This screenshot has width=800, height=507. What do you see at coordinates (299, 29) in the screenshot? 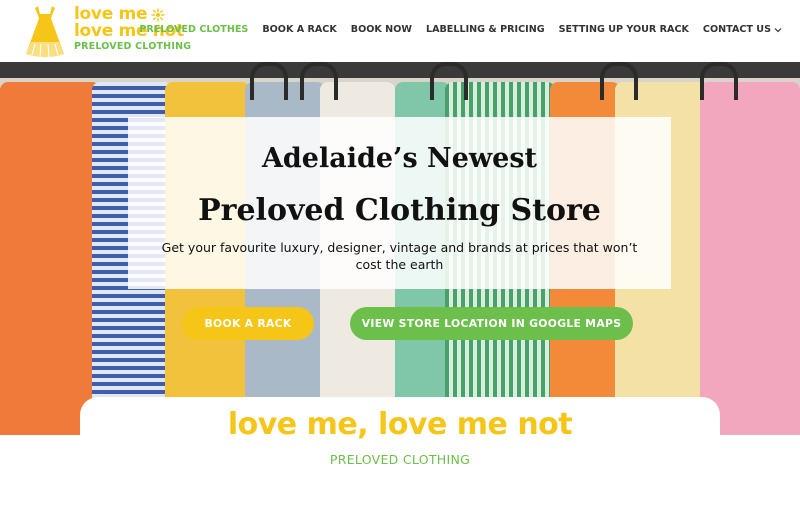
I see `nav-item-book-a-rack: BOOK A RACK` at bounding box center [299, 29].